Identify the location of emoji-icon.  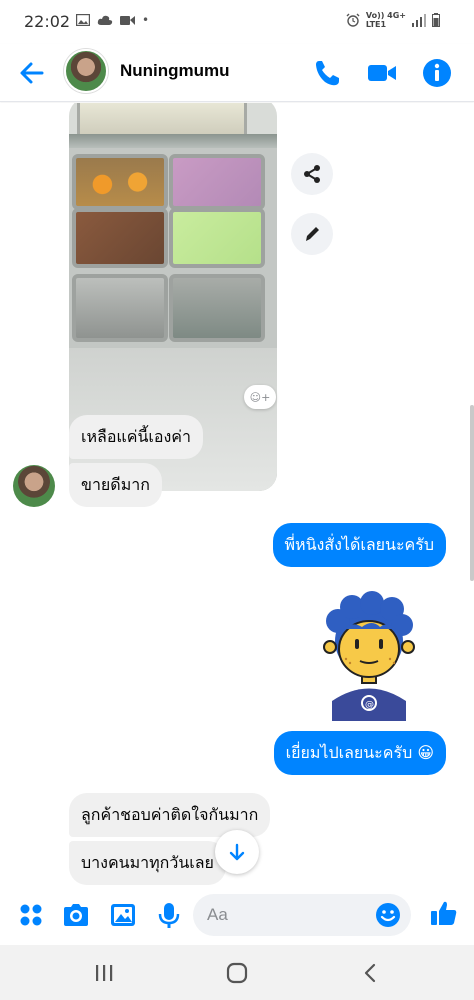
(388, 915).